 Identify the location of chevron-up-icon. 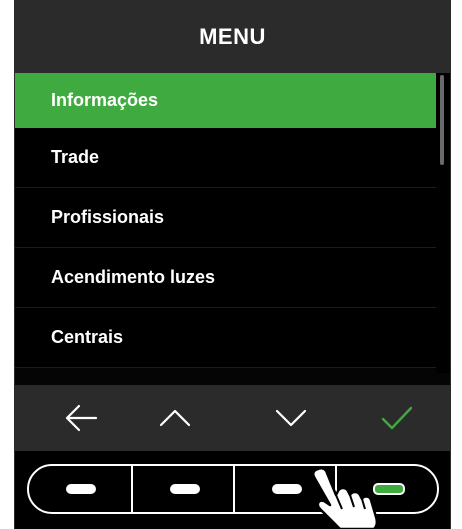
(175, 418).